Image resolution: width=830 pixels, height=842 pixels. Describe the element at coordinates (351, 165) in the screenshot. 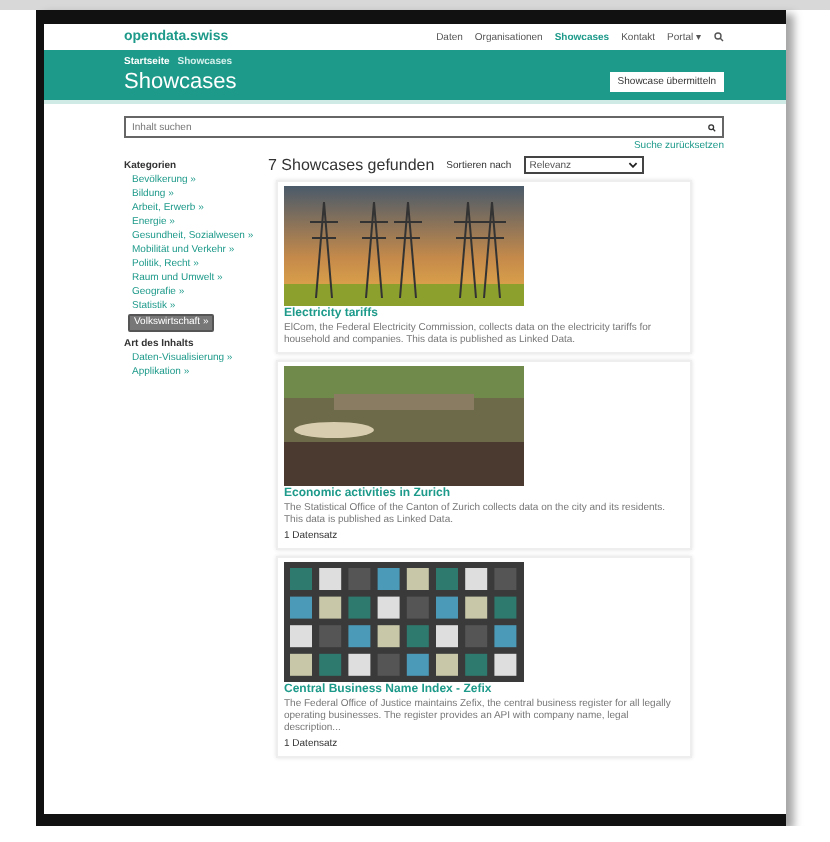

I see `result-count: 7 Showcases gefunden` at that location.